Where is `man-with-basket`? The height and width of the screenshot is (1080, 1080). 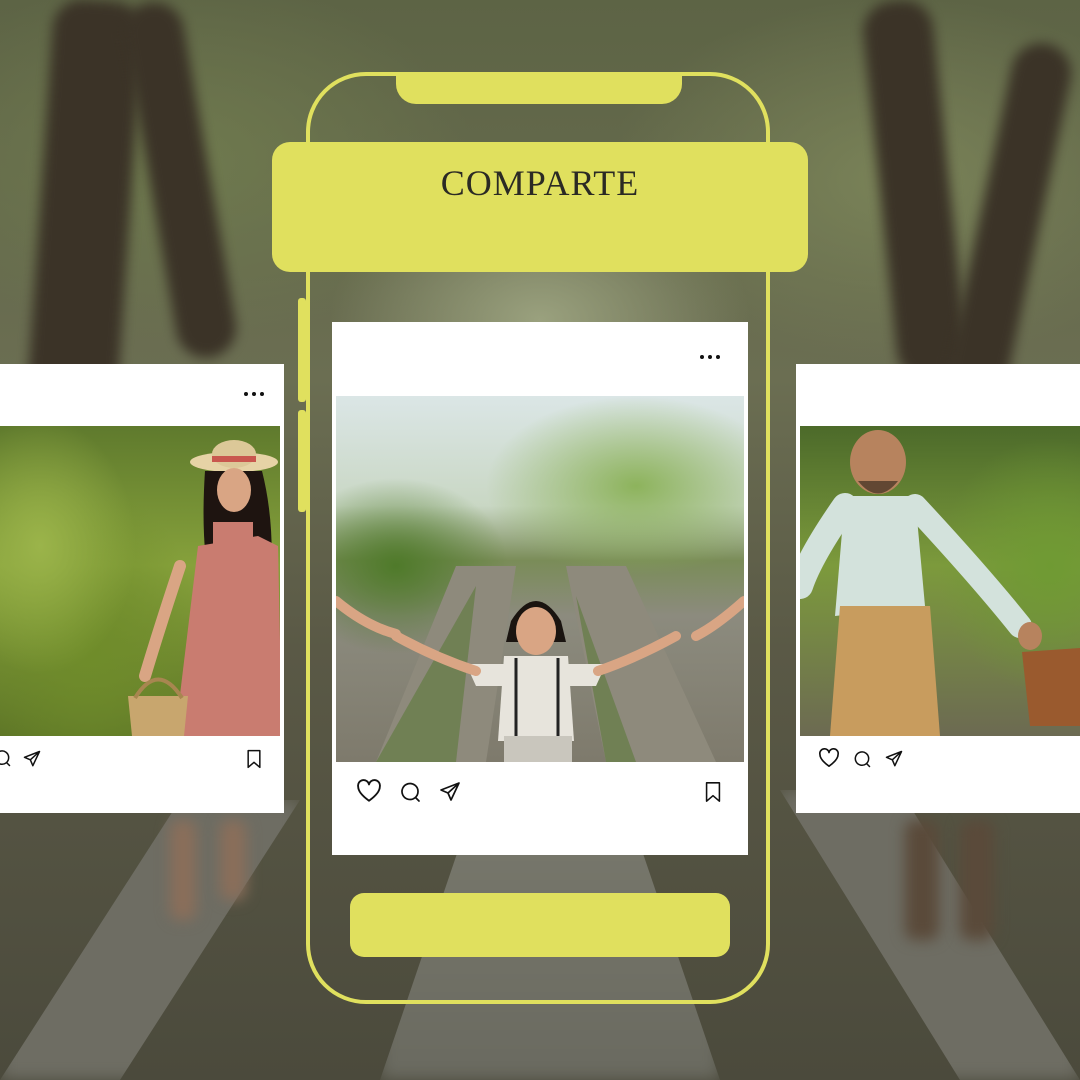
man-with-basket is located at coordinates (940, 583).